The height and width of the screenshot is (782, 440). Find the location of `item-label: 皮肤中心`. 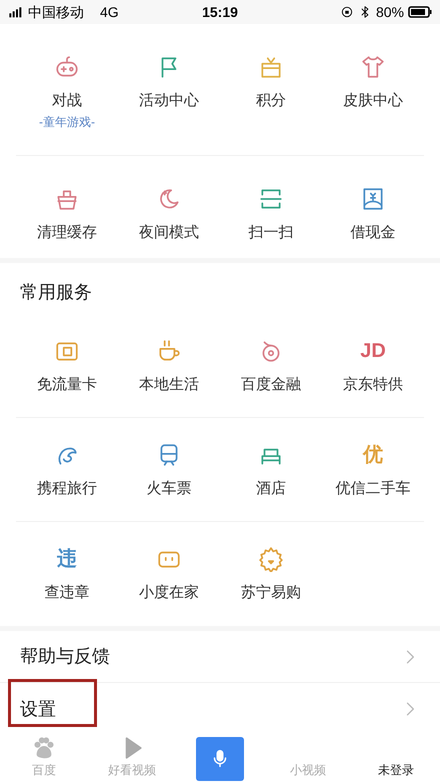

item-label: 皮肤中心 is located at coordinates (373, 101).